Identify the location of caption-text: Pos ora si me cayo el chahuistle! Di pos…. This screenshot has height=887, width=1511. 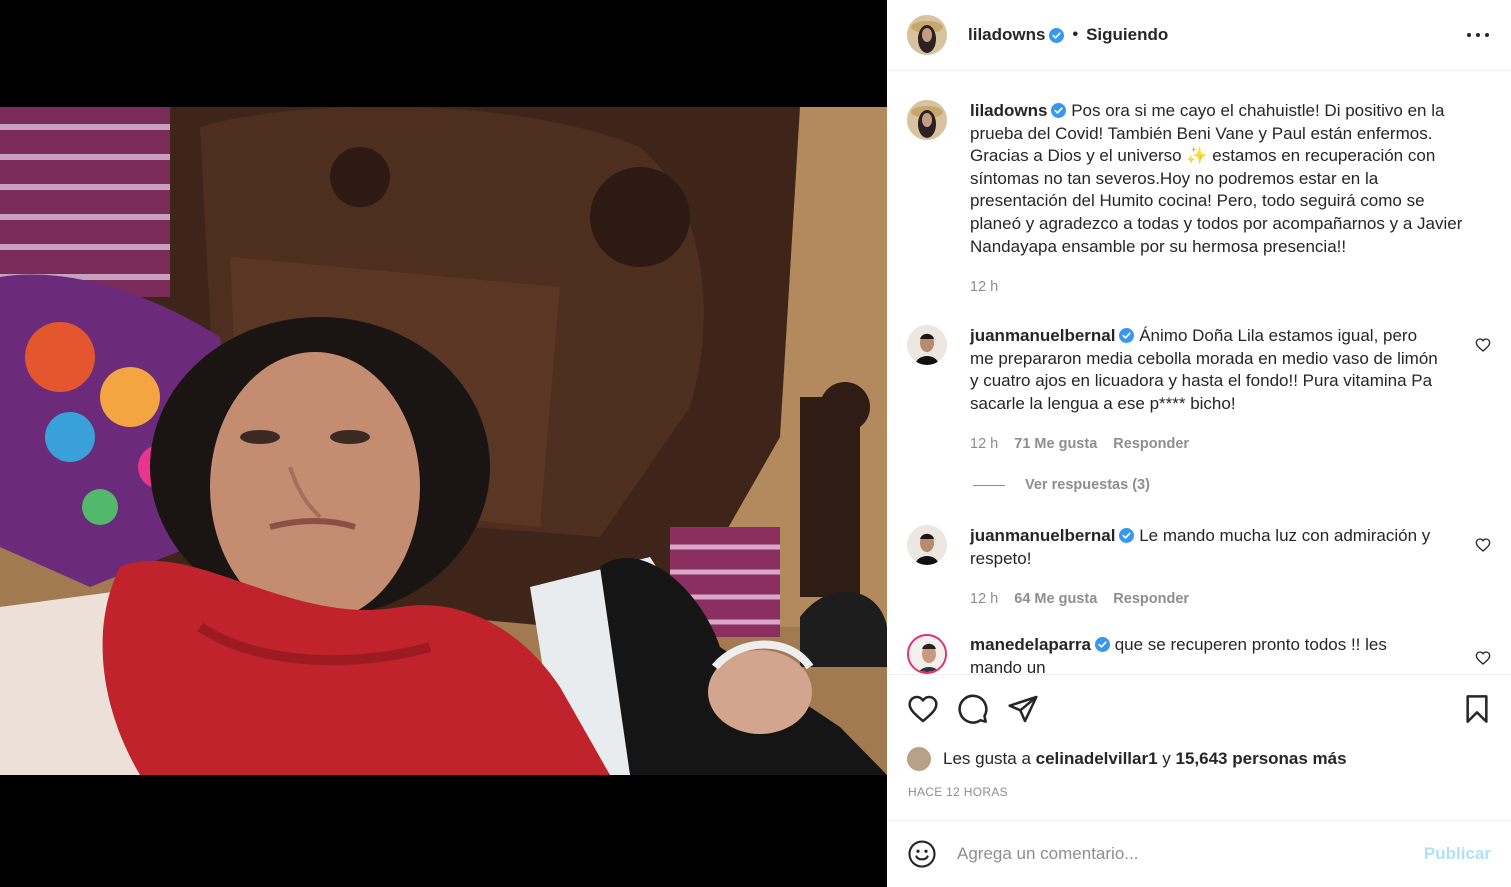
(1216, 178).